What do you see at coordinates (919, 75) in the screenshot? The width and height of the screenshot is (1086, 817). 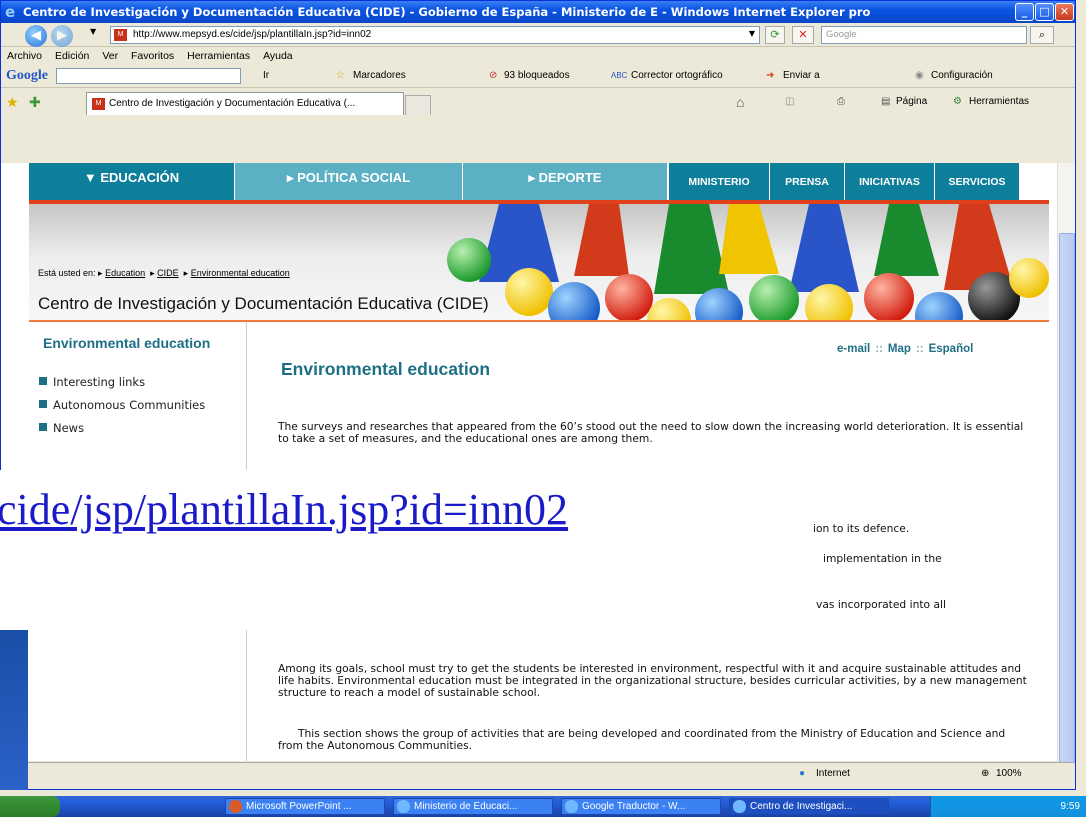 I see `settings-icon: ◉` at bounding box center [919, 75].